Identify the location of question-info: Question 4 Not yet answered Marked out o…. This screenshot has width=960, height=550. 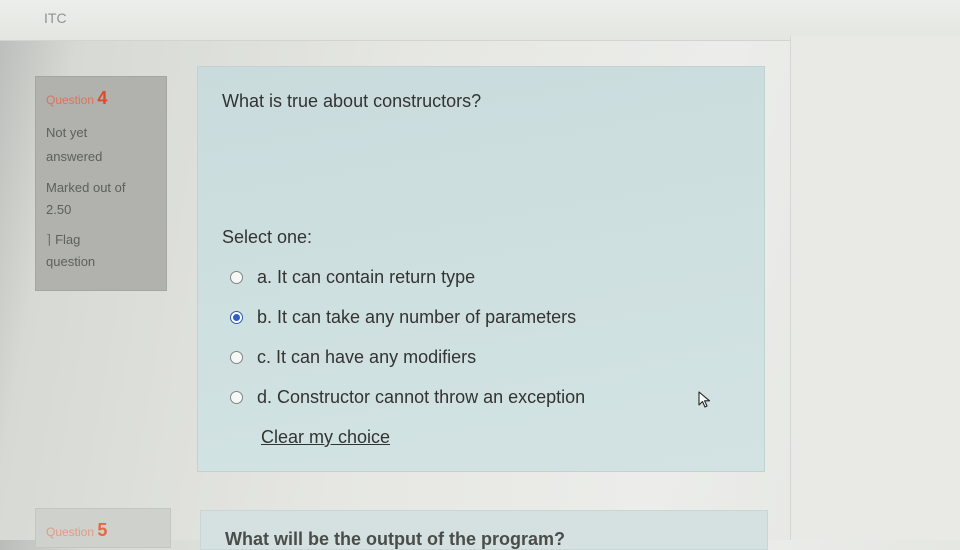
(101, 183).